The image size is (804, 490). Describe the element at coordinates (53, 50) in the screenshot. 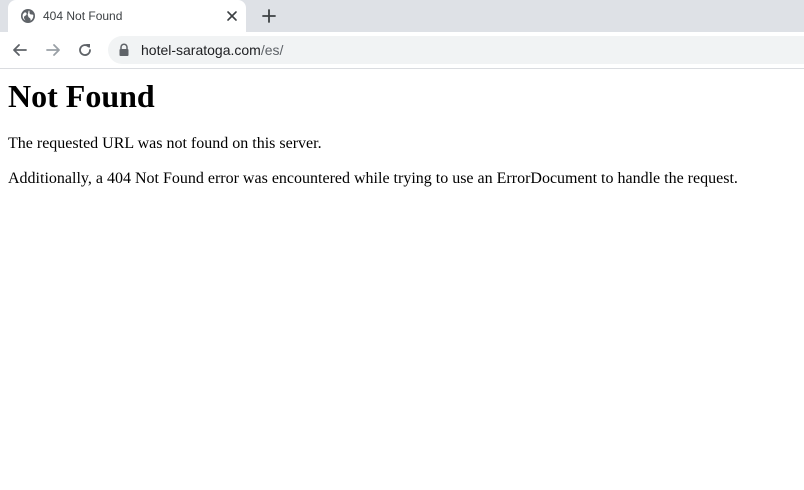

I see `arrow-right-icon` at that location.